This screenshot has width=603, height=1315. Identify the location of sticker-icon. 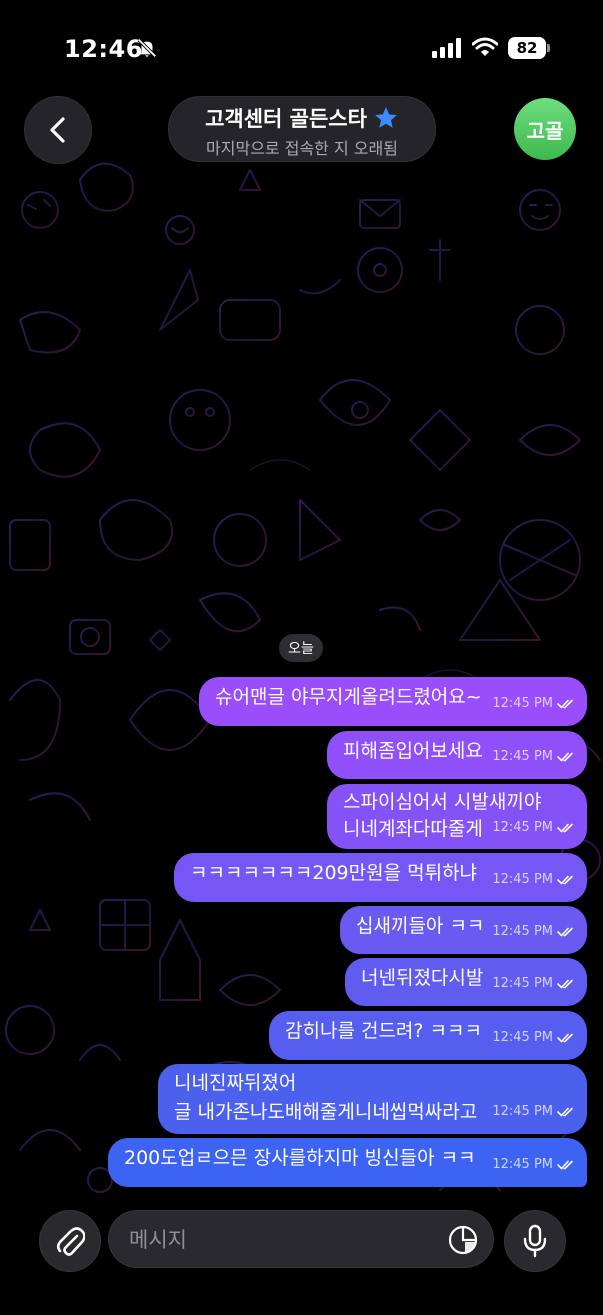
(463, 1240).